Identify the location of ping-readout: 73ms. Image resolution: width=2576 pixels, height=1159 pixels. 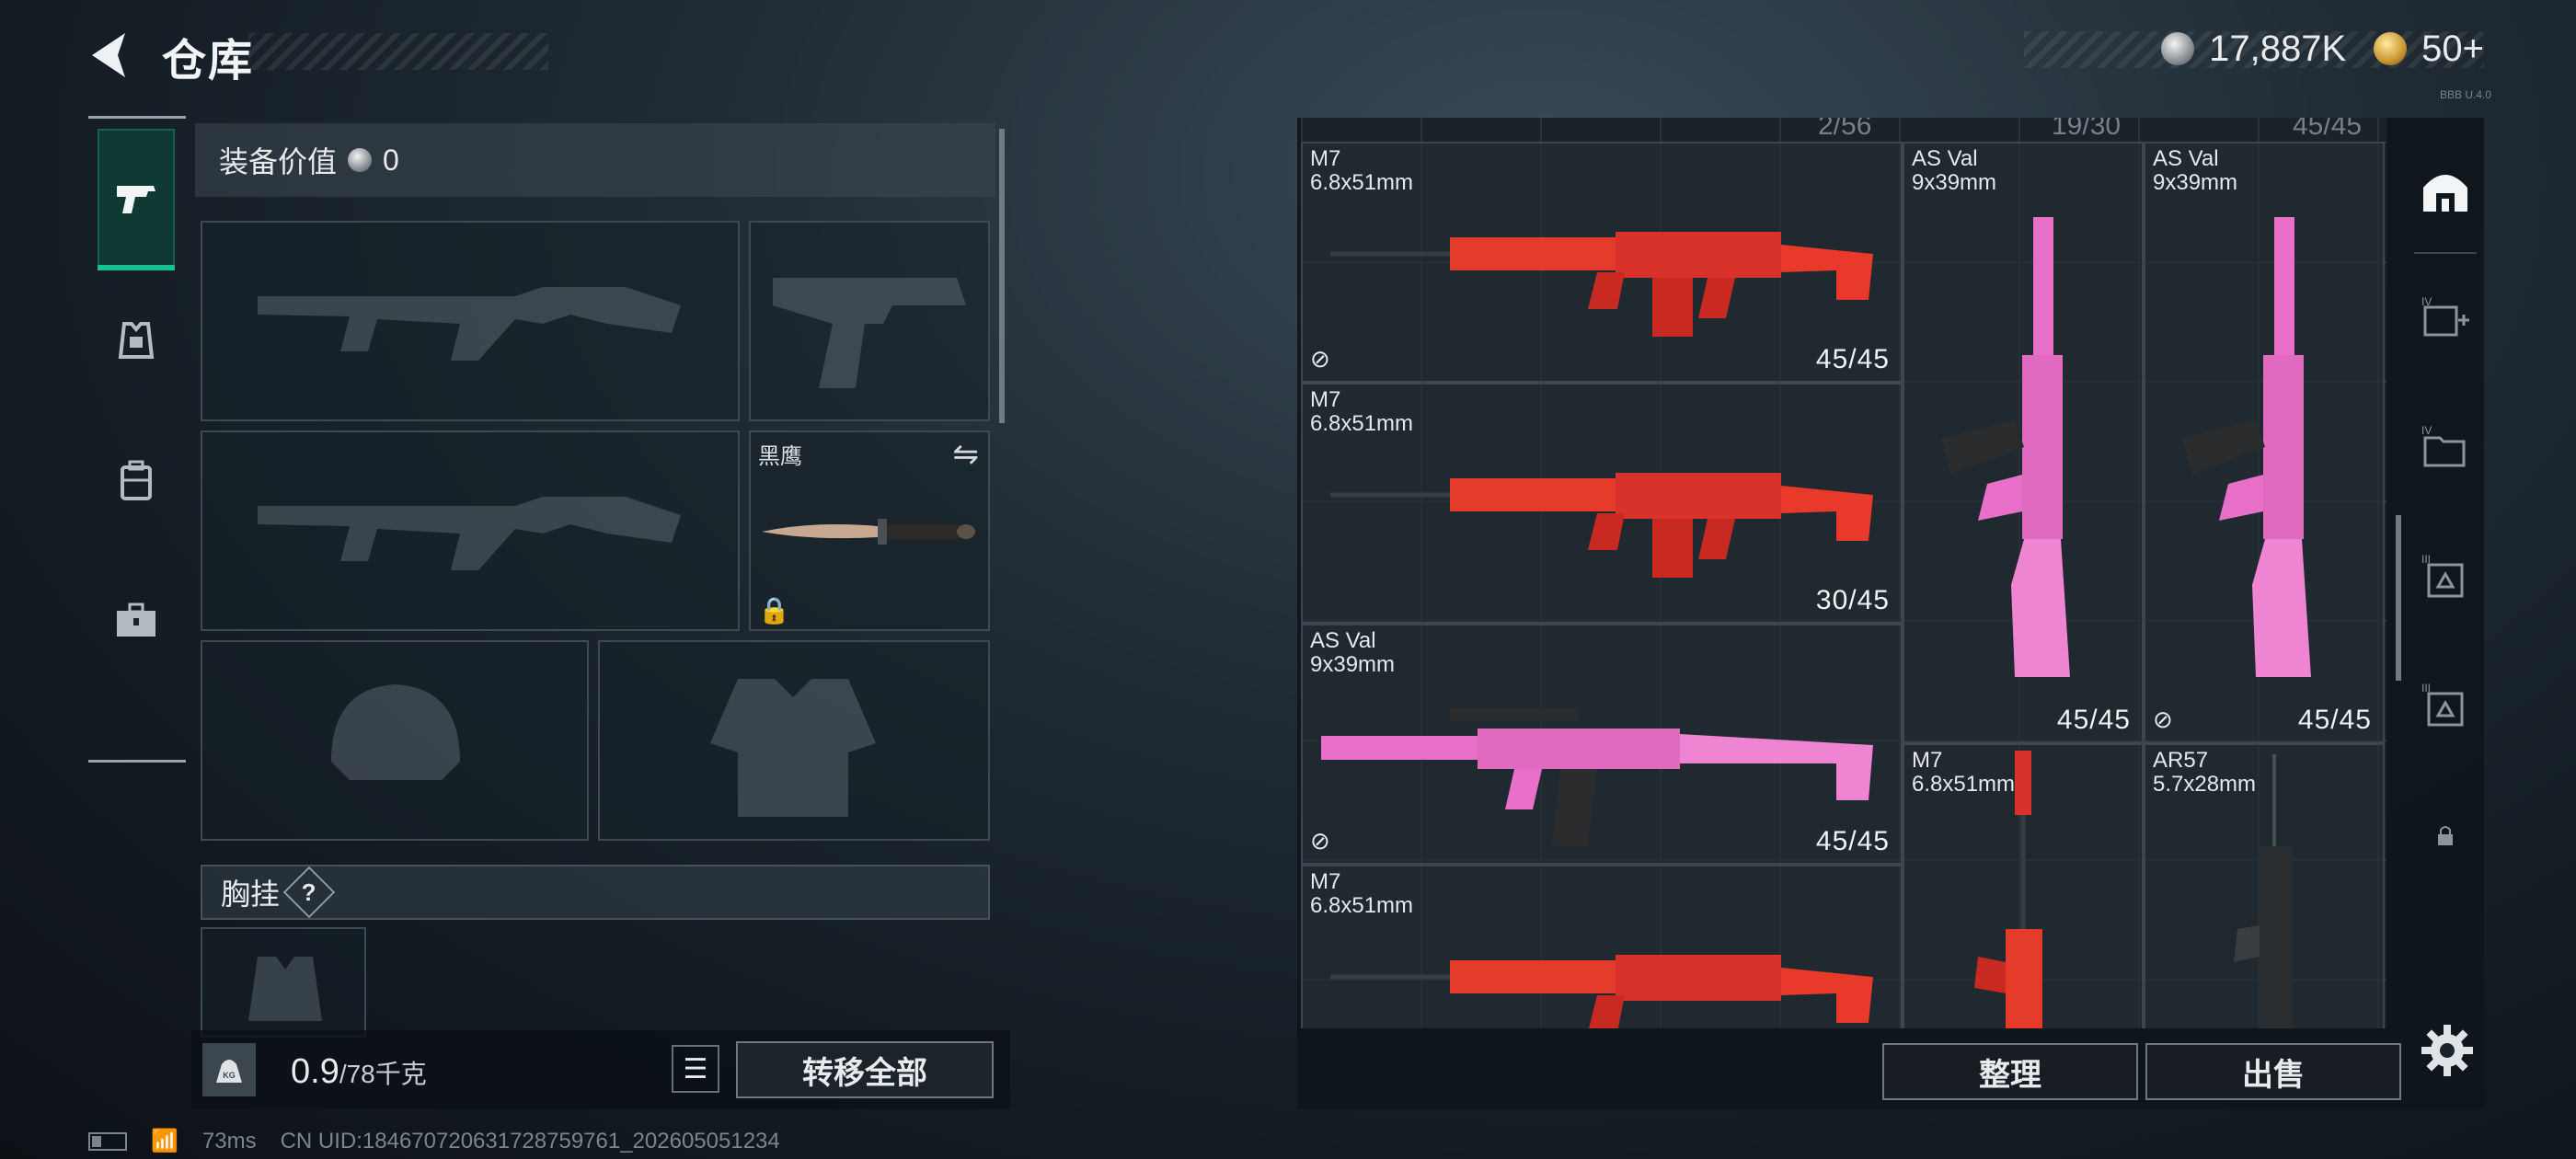
(229, 1140).